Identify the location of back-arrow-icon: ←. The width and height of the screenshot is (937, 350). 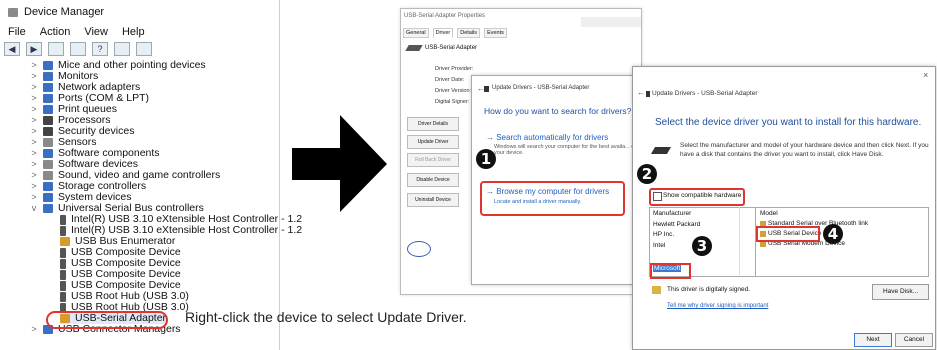
(641, 92).